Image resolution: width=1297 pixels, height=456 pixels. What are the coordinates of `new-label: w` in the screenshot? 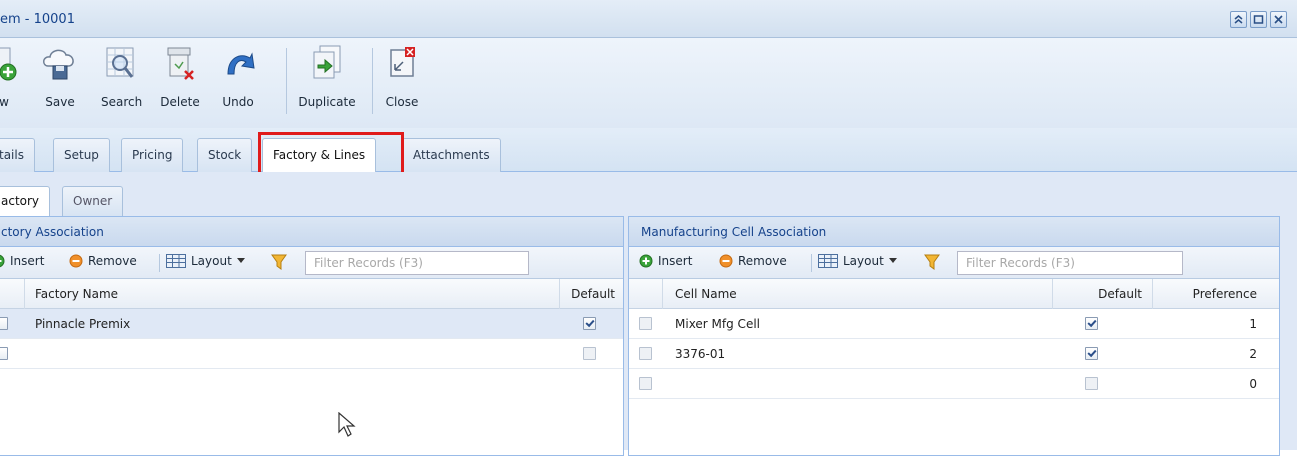 It's located at (4, 102).